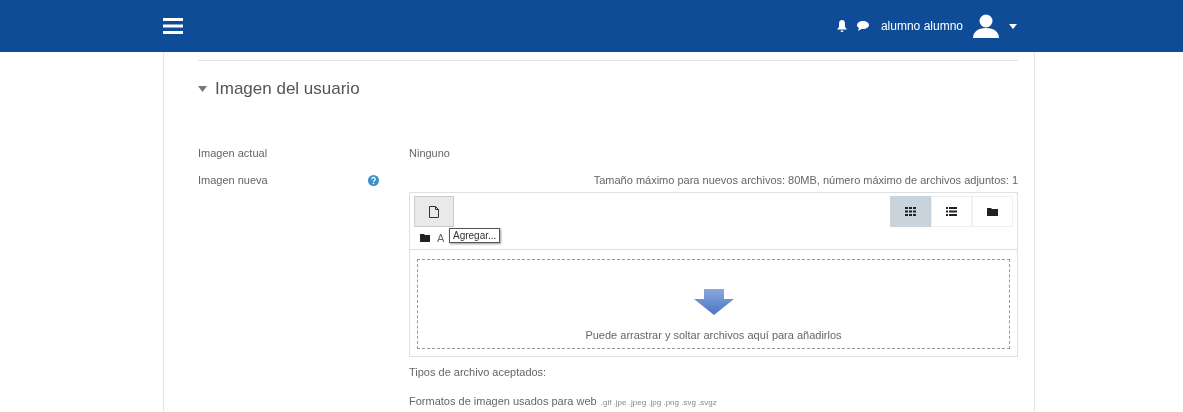 Image resolution: width=1183 pixels, height=412 pixels. Describe the element at coordinates (986, 26) in the screenshot. I see `user-avatar-icon` at that location.